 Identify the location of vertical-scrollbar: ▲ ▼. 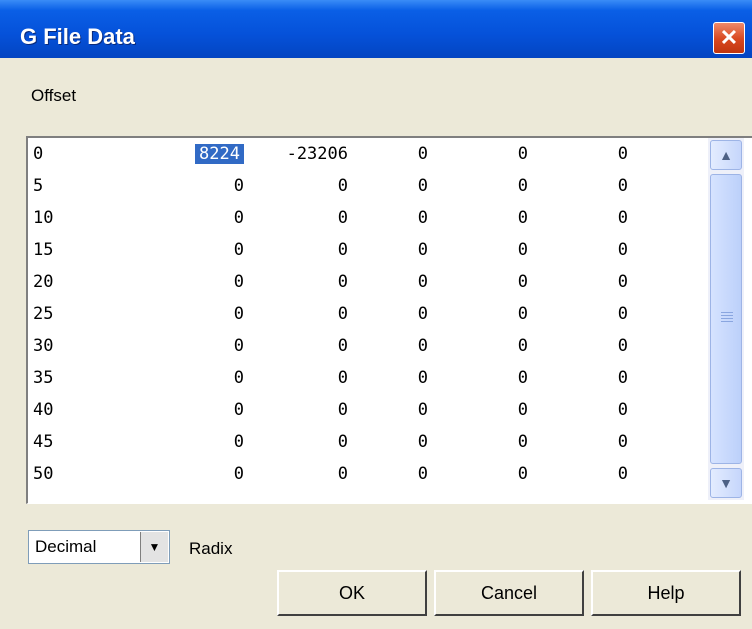
(726, 319).